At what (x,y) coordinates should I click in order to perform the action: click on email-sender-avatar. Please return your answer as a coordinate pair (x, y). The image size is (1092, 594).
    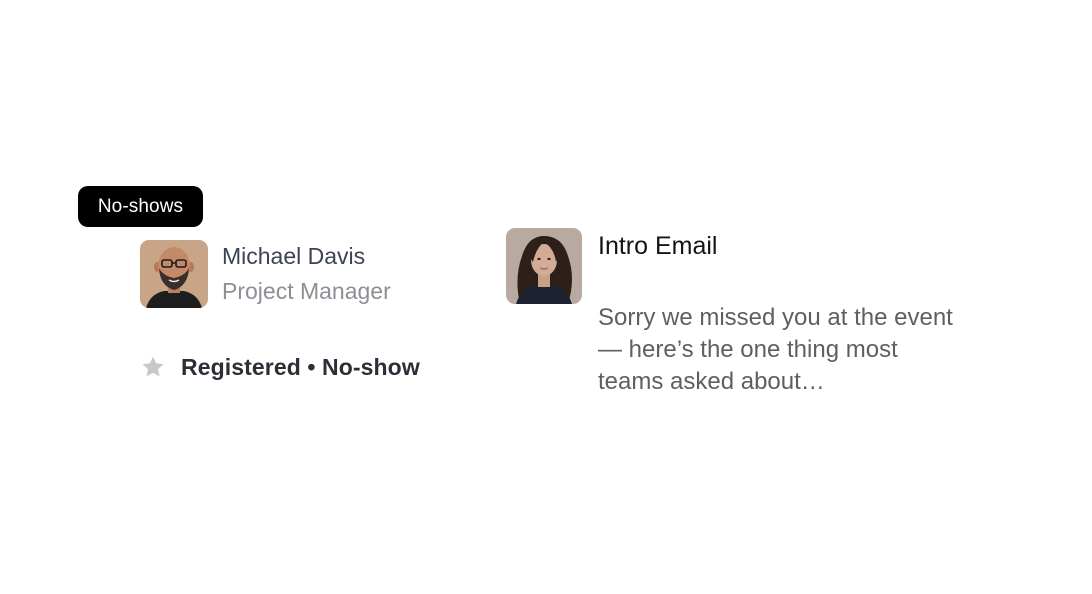
    Looking at the image, I should click on (544, 266).